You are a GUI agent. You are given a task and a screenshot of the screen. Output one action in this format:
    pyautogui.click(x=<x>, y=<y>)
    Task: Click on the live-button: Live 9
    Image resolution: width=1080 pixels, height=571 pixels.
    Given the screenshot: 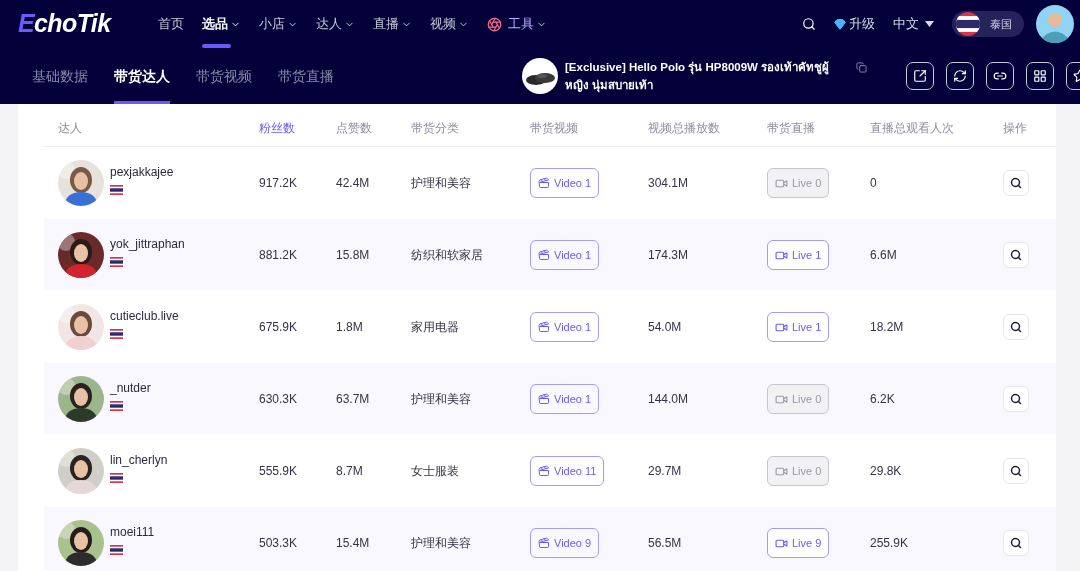 What is the action you would take?
    pyautogui.click(x=798, y=543)
    